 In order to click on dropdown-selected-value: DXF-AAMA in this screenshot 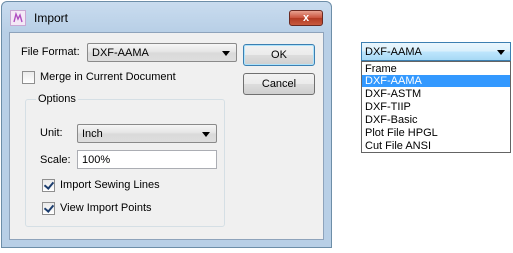, I will do `click(393, 52)`.